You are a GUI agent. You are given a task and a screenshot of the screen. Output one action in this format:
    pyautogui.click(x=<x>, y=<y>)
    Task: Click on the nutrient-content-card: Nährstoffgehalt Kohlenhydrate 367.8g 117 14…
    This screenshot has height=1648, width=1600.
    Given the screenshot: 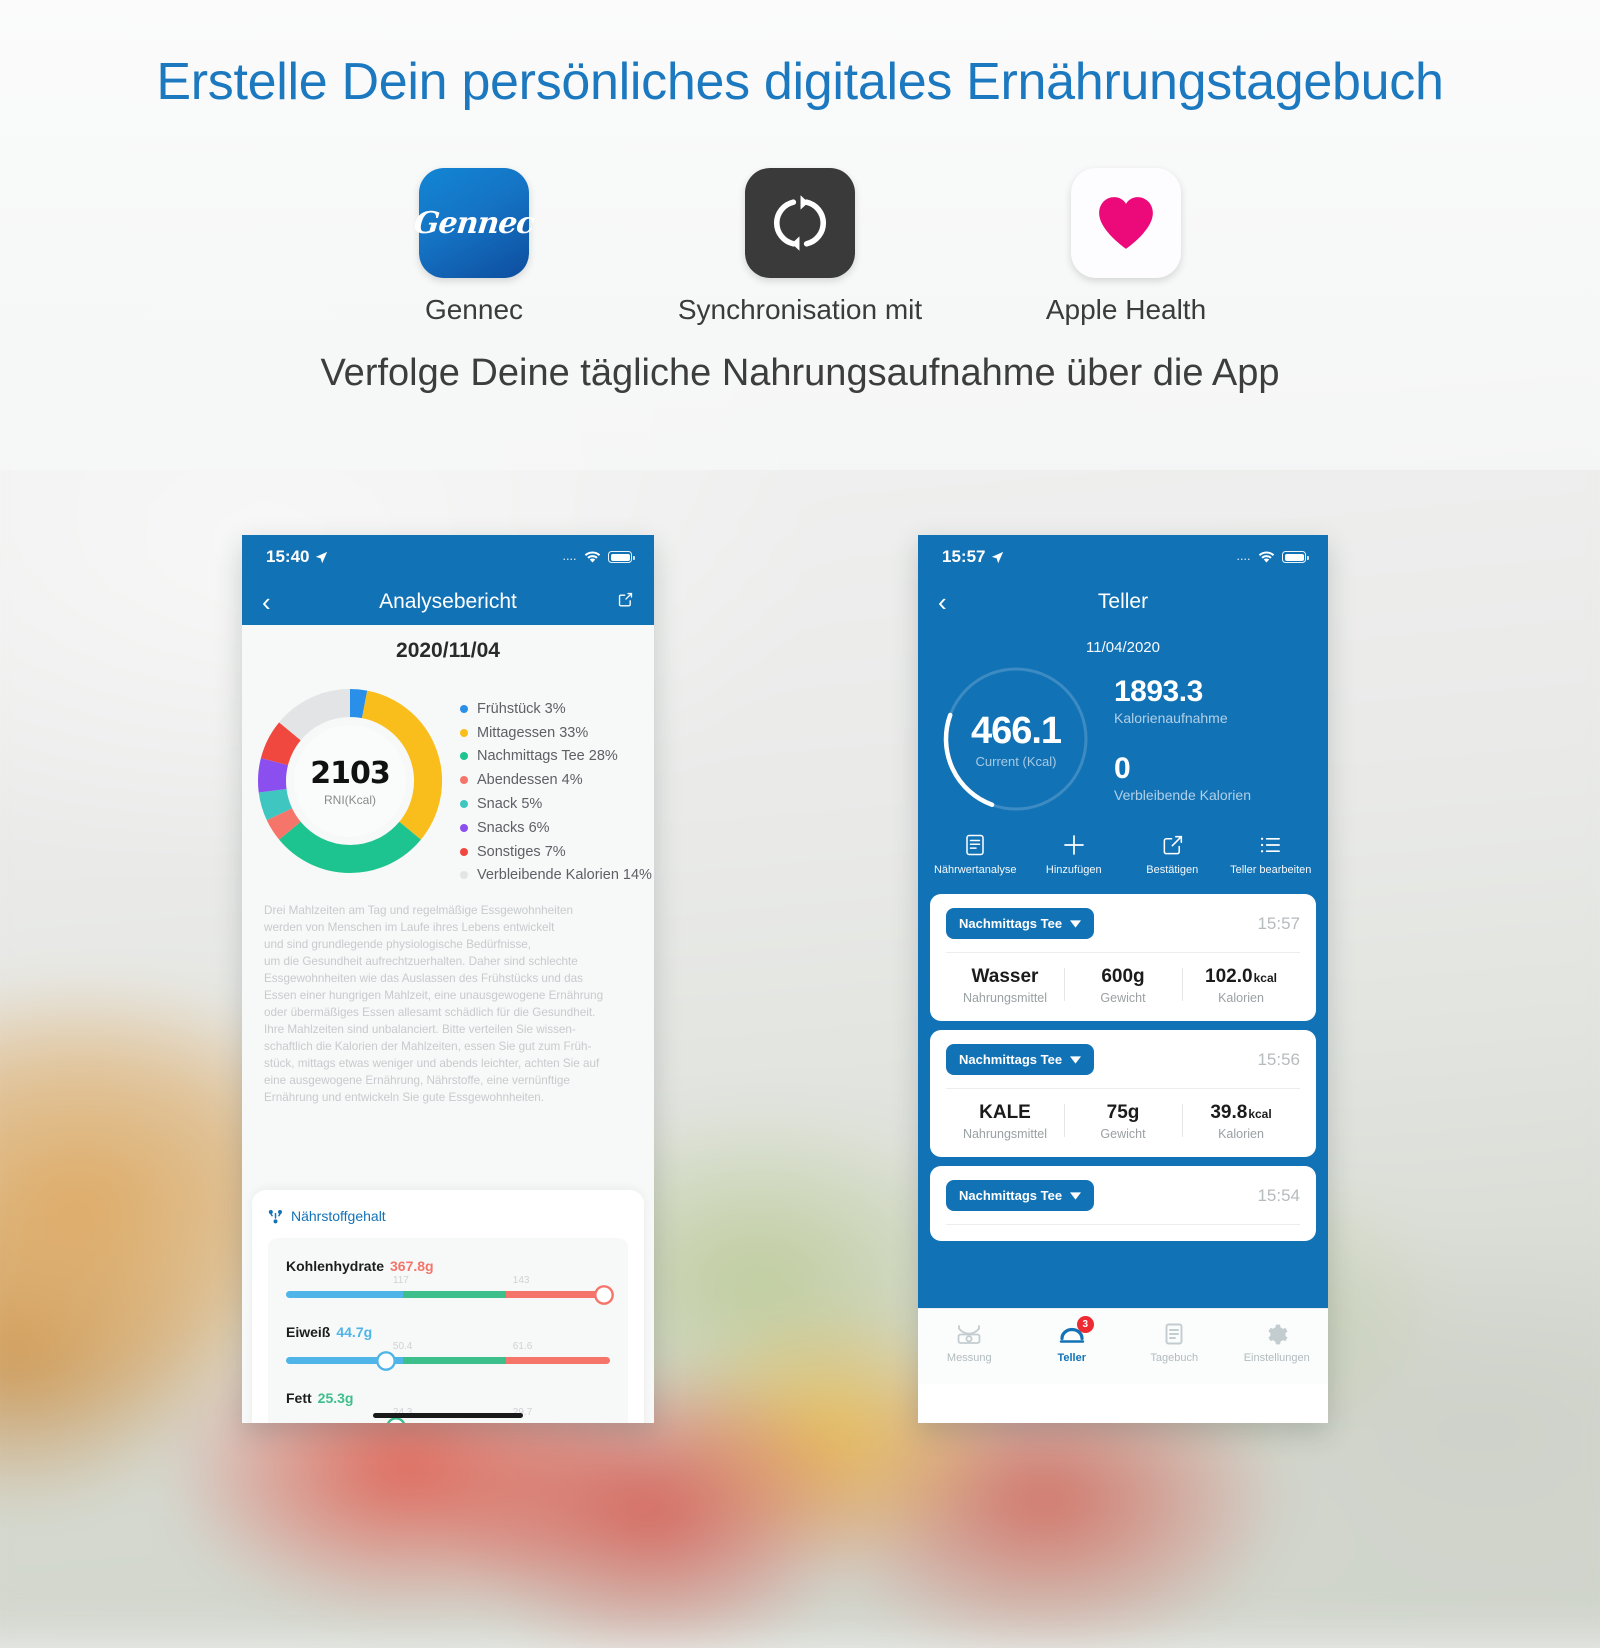 What is the action you would take?
    pyautogui.click(x=448, y=1306)
    